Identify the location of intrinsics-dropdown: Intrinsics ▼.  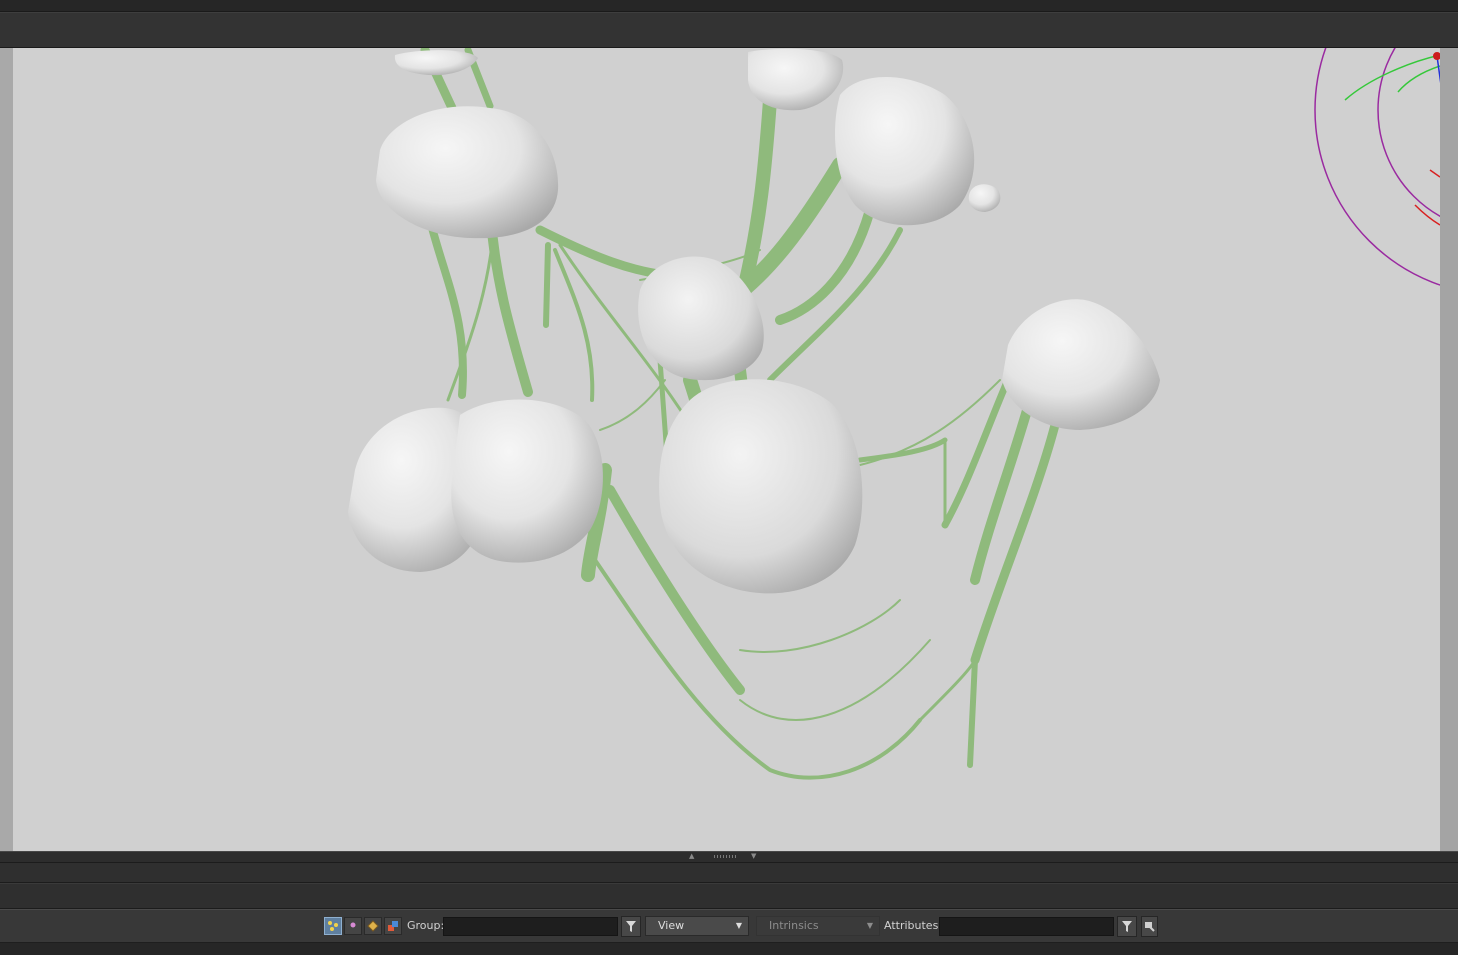
(818, 926).